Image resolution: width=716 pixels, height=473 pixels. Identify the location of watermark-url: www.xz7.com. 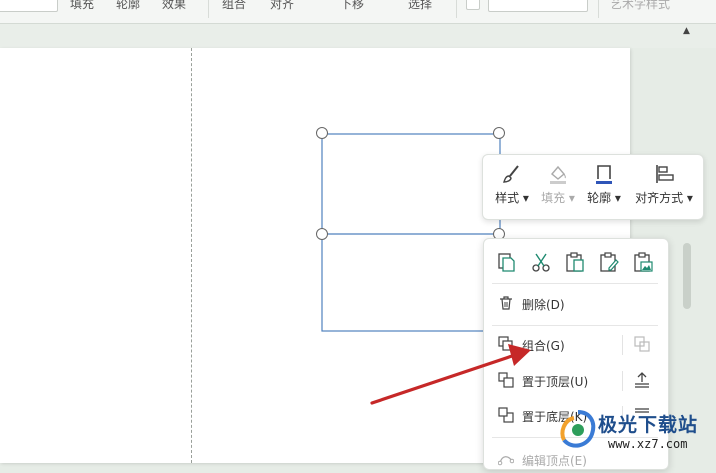
(648, 444).